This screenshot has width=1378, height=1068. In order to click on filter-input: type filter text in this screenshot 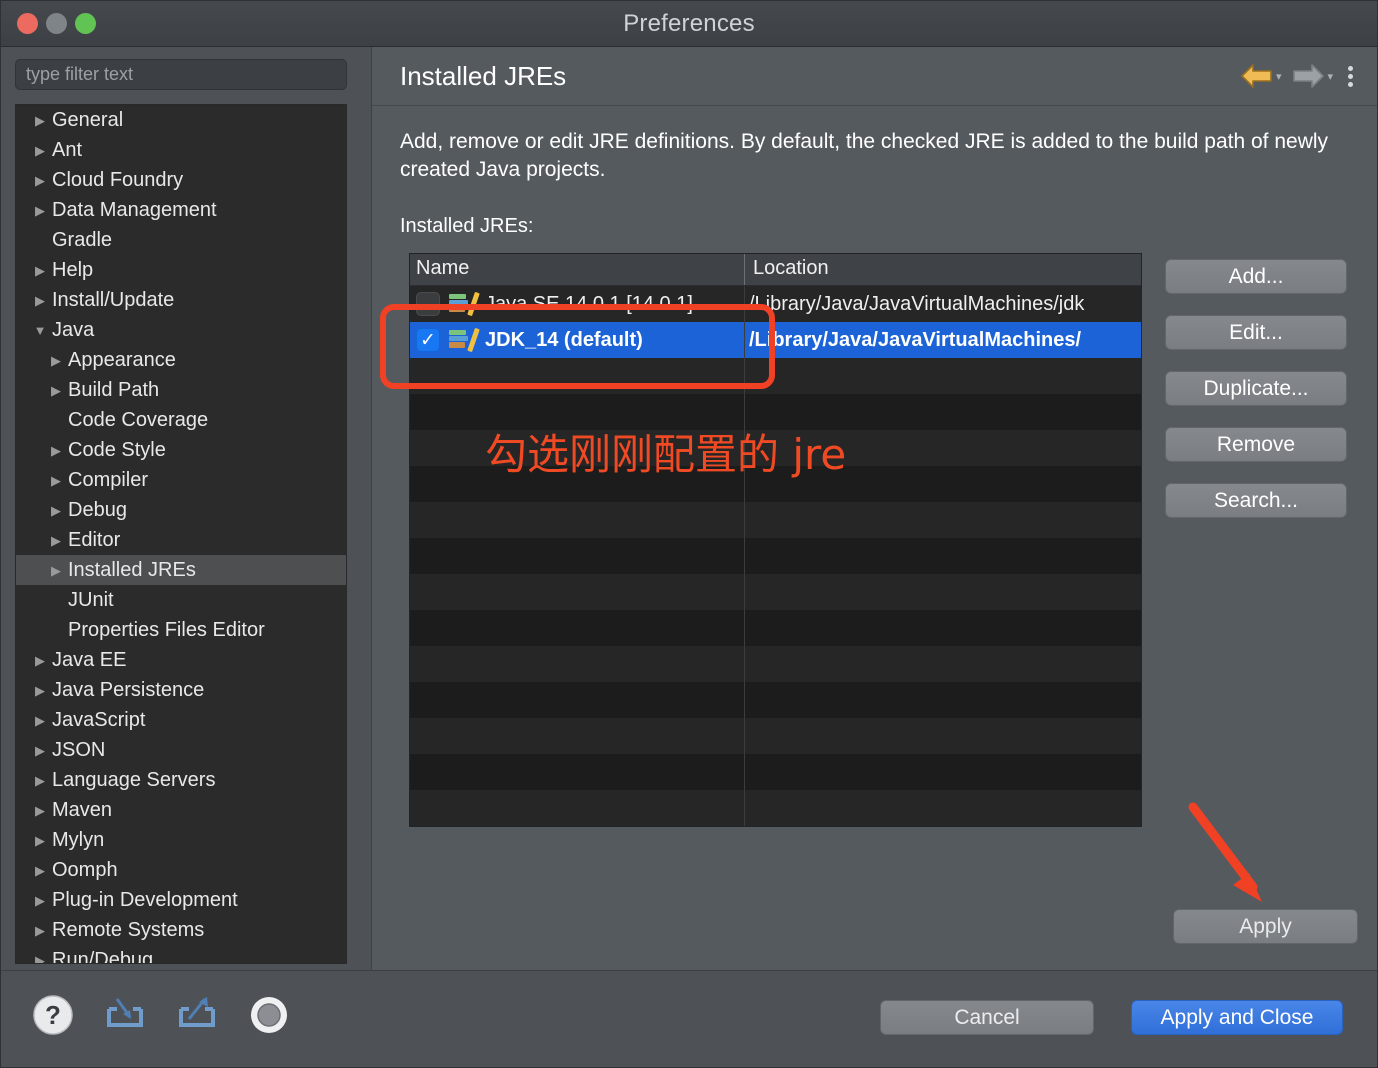, I will do `click(181, 74)`.